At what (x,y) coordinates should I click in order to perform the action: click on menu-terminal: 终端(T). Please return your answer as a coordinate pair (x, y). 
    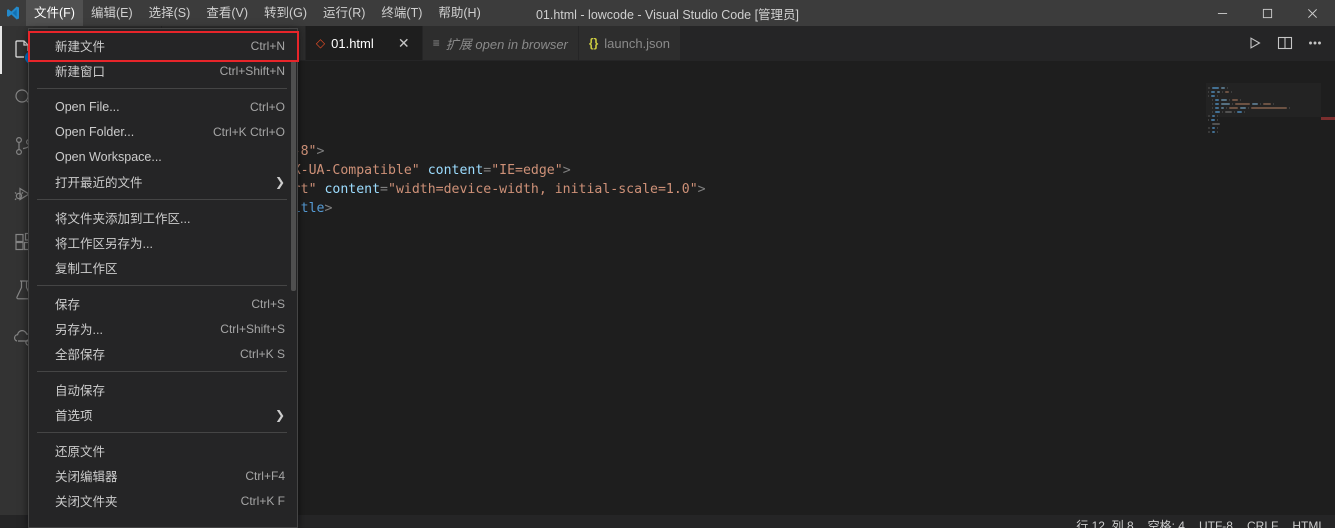
    Looking at the image, I should click on (401, 13).